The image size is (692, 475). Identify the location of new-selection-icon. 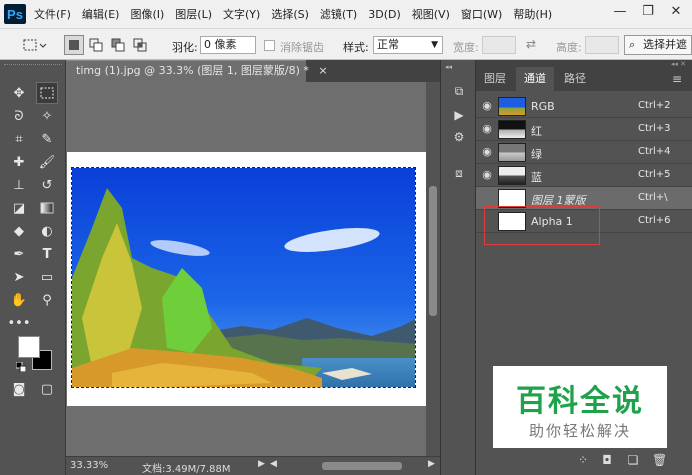
(74, 45).